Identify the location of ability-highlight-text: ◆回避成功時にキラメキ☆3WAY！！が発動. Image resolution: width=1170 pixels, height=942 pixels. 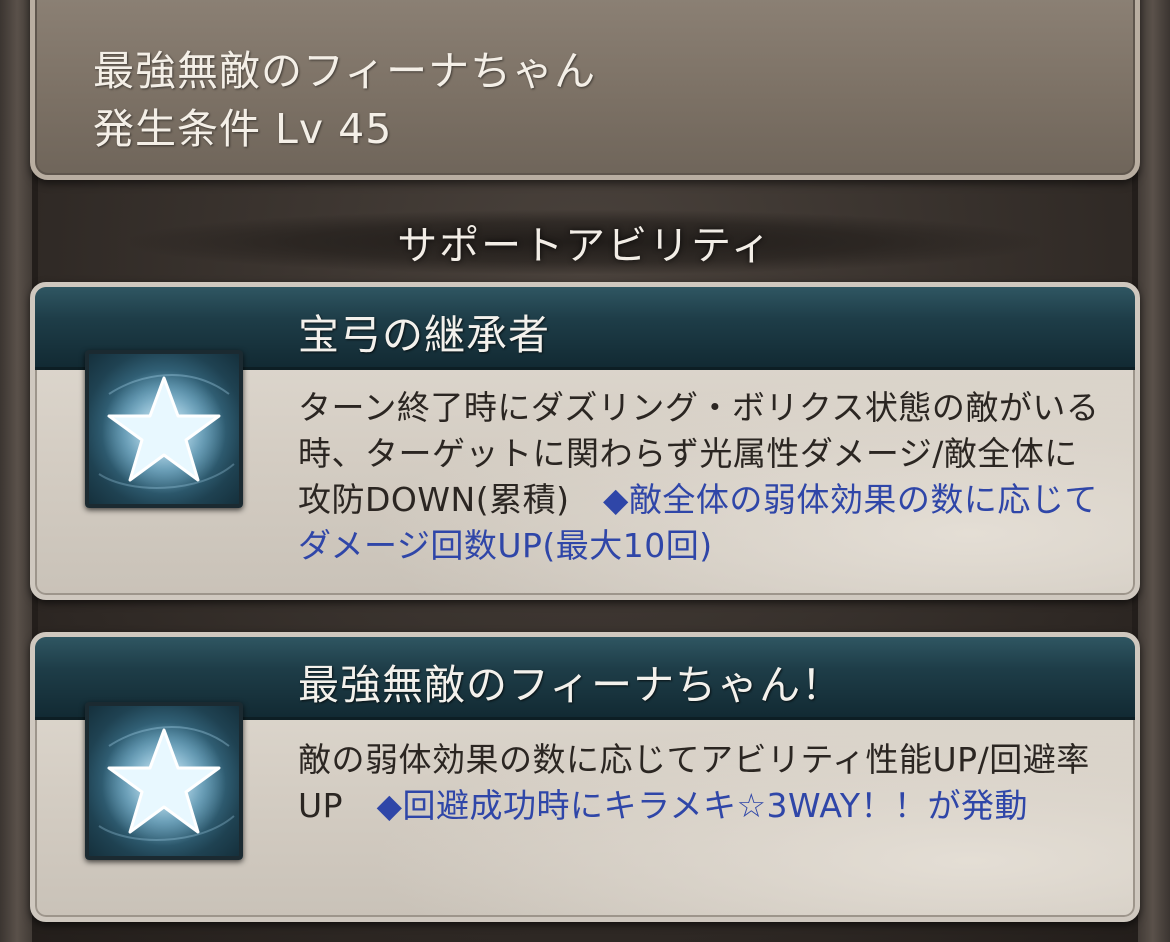
(702, 805).